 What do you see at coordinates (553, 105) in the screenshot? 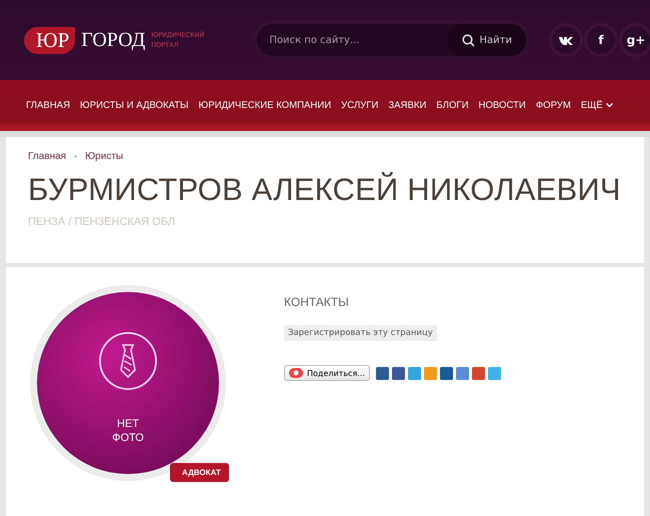
I see `nav-link: ФОРУМ` at bounding box center [553, 105].